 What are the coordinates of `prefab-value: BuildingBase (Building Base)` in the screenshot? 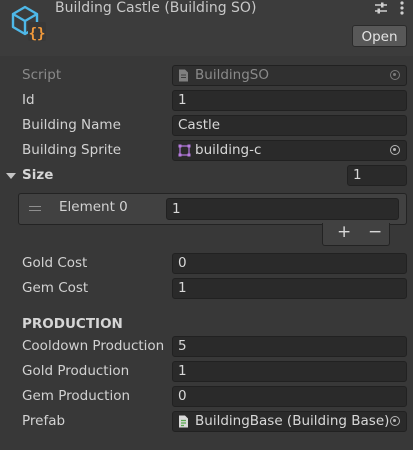 It's located at (292, 421).